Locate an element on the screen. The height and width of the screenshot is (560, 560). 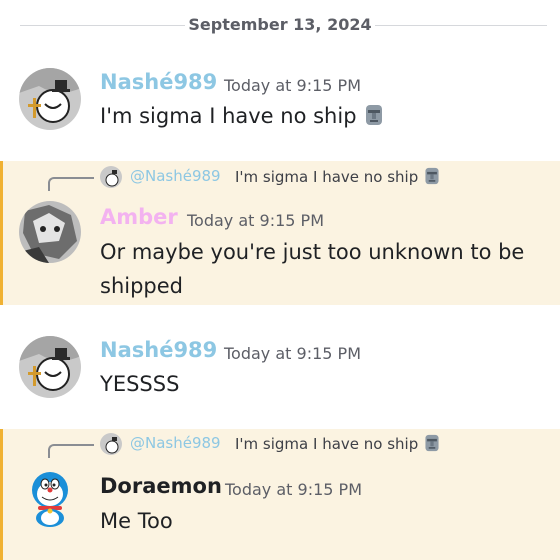
author-name: Amber is located at coordinates (139, 217).